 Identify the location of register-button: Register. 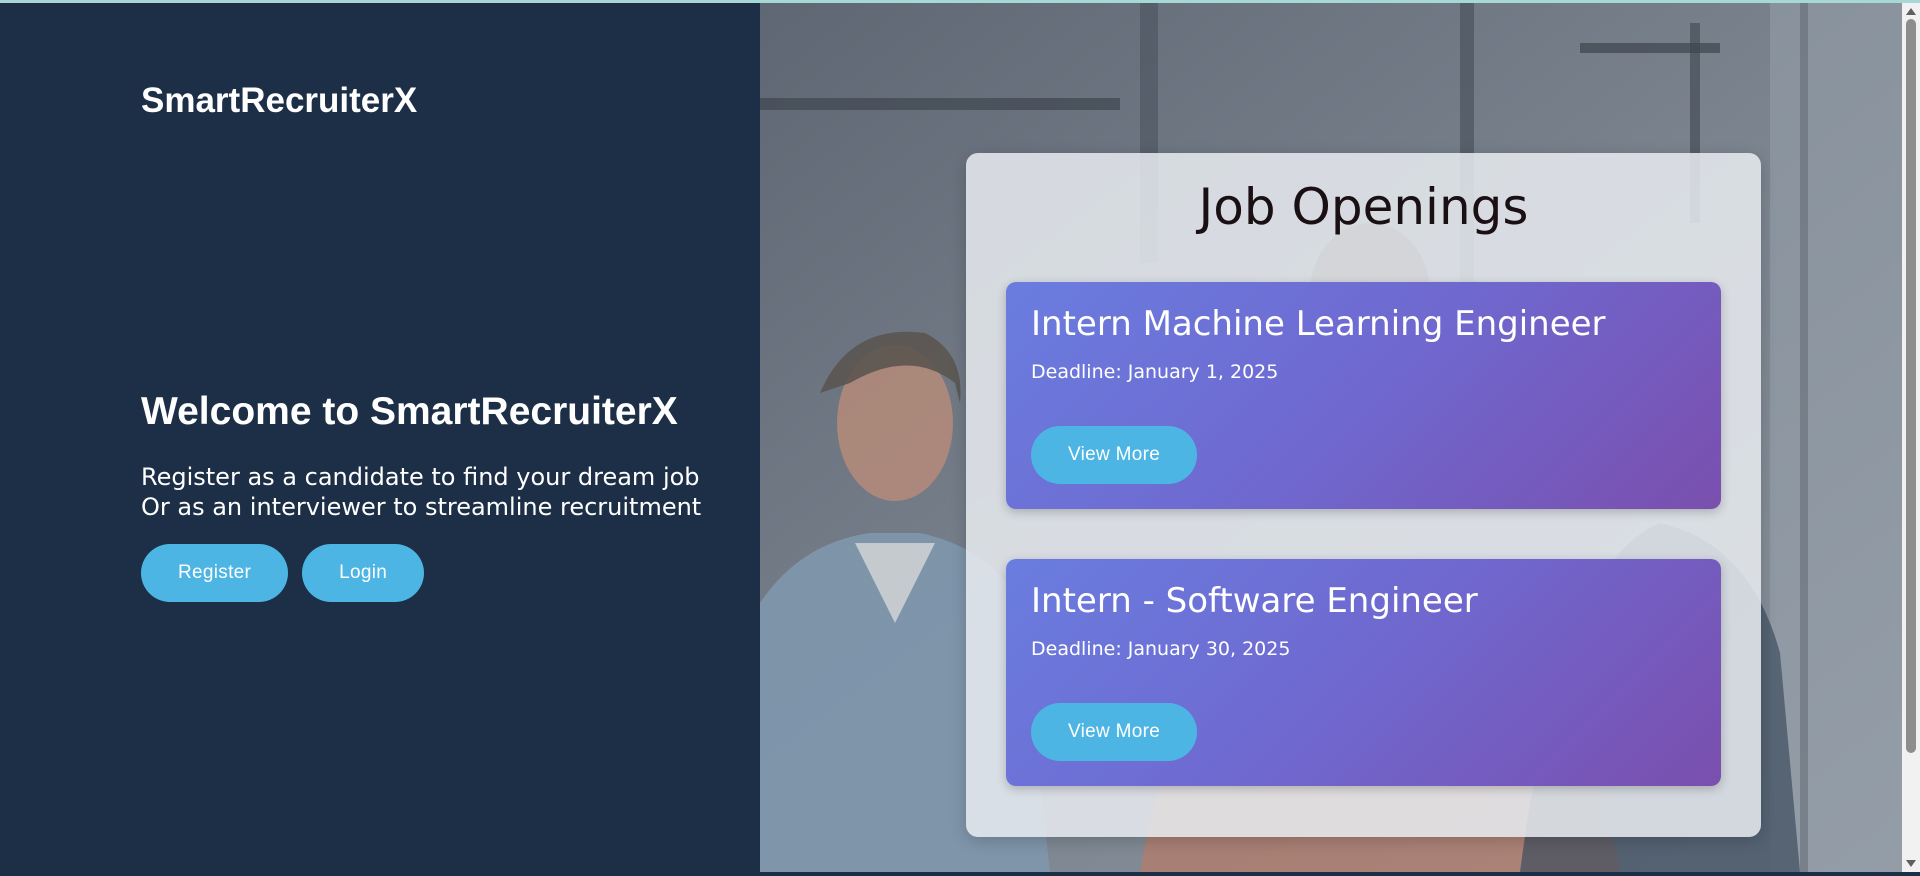
(215, 573).